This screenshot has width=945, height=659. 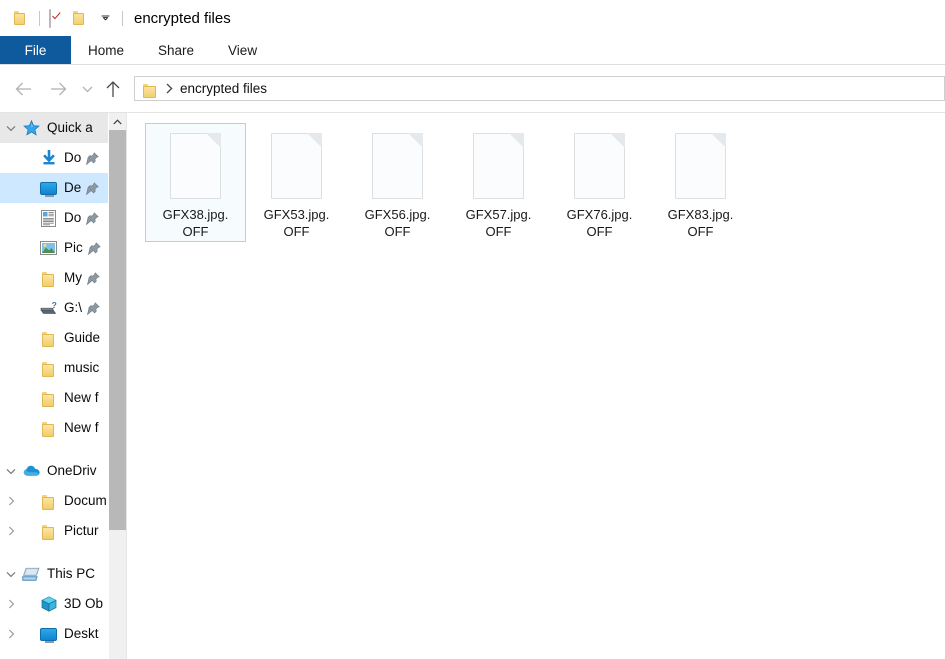 I want to click on file-tile: GFX38.jpg. OFF, so click(x=195, y=182).